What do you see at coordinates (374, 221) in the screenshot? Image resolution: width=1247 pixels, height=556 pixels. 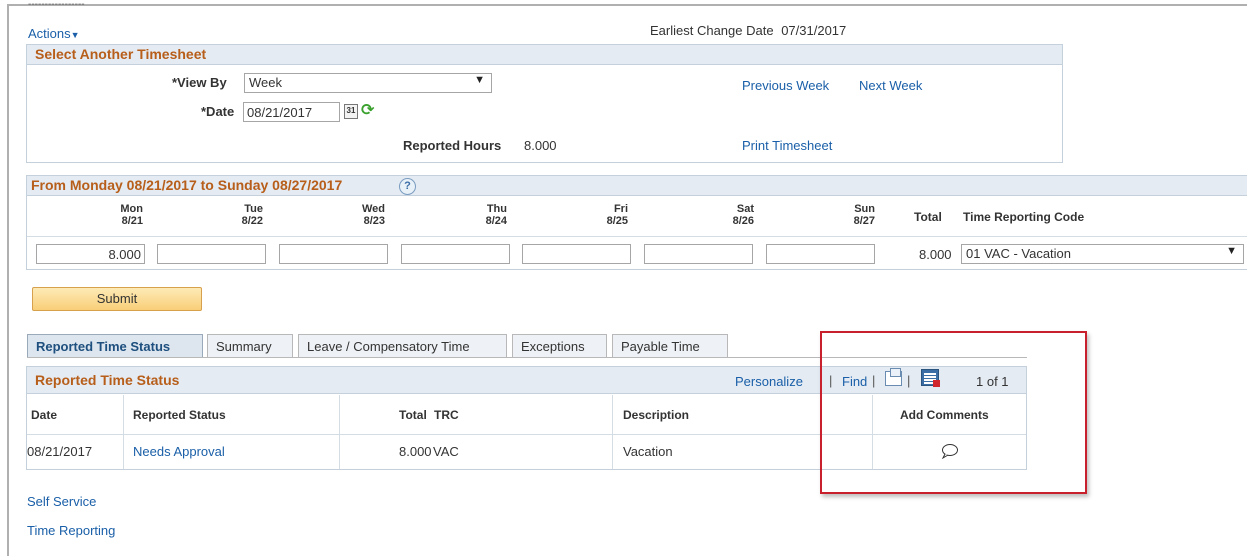 I see `day-date: 8/23` at bounding box center [374, 221].